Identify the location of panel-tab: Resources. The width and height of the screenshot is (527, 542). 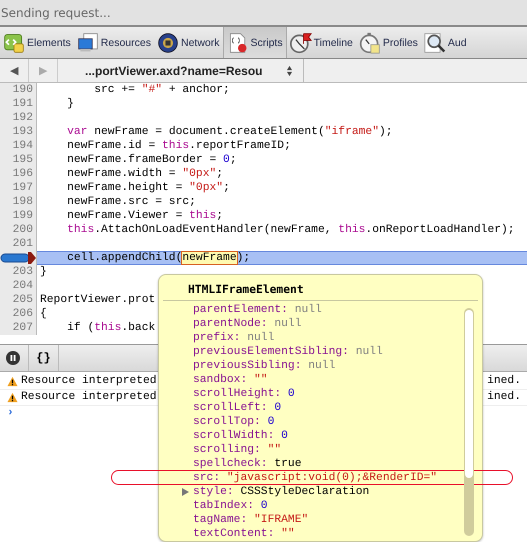
(114, 42).